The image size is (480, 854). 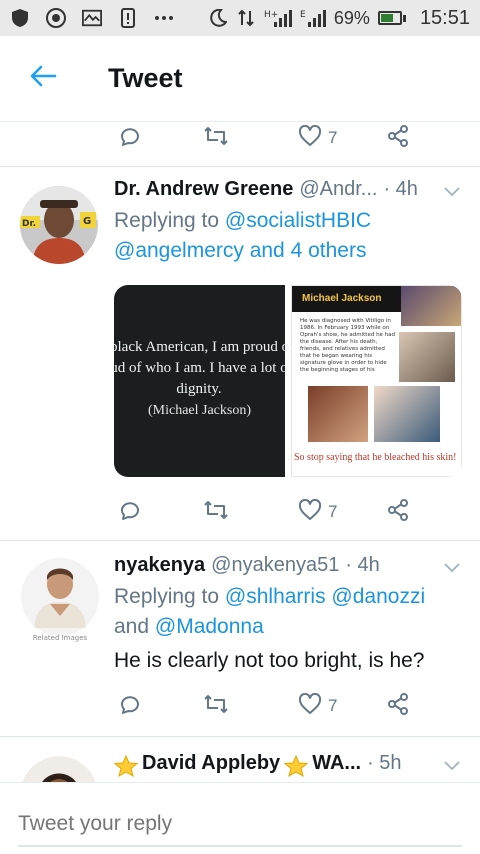 What do you see at coordinates (56, 18) in the screenshot?
I see `aperture-icon` at bounding box center [56, 18].